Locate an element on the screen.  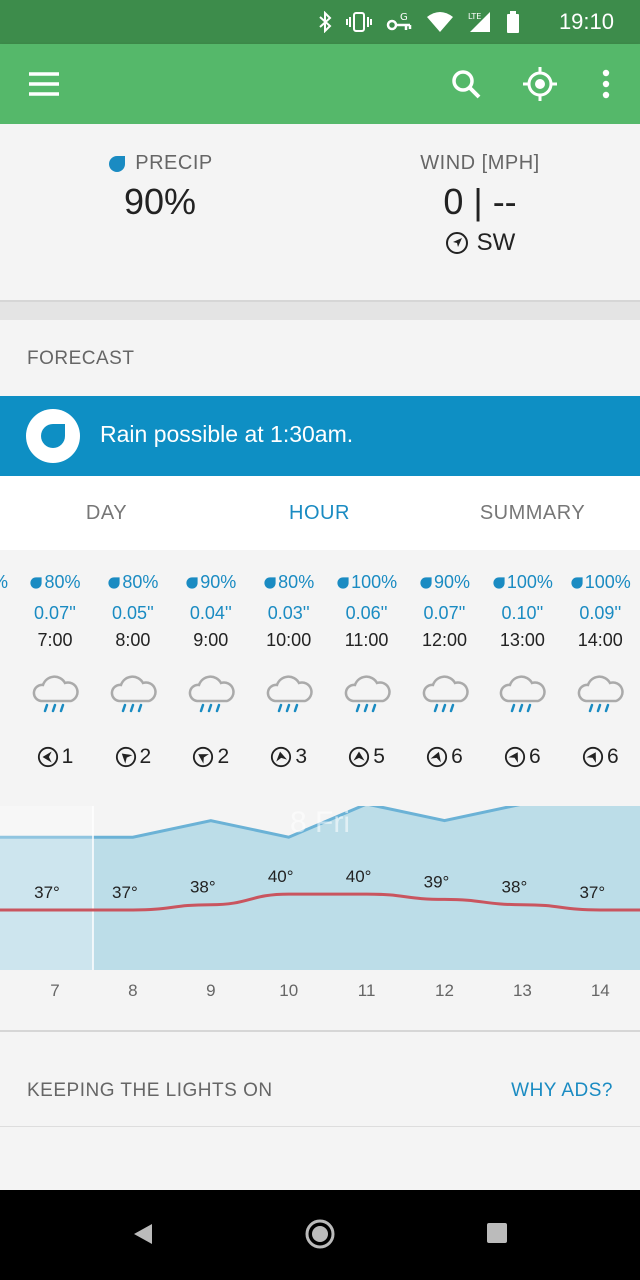
search-icon is located at coordinates (466, 84).